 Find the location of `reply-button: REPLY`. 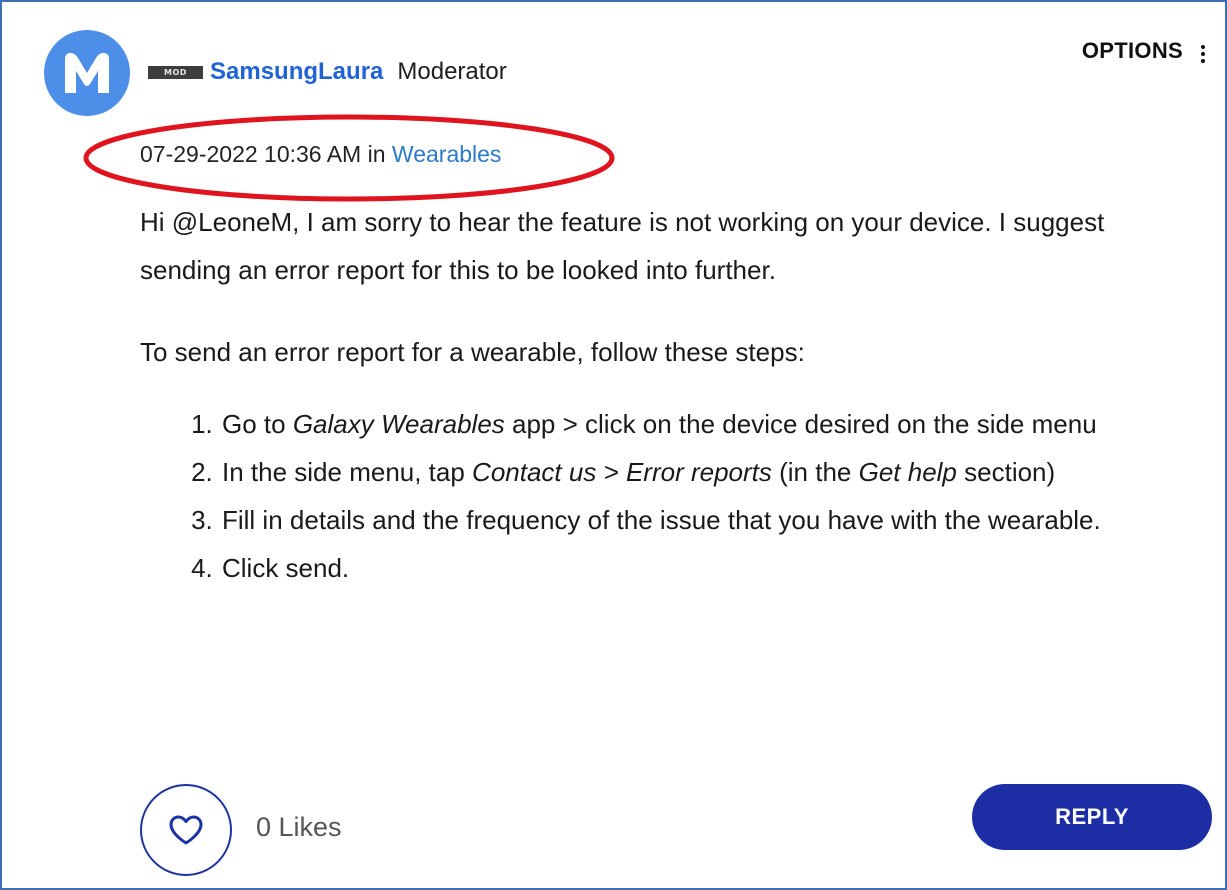

reply-button: REPLY is located at coordinates (1092, 817).